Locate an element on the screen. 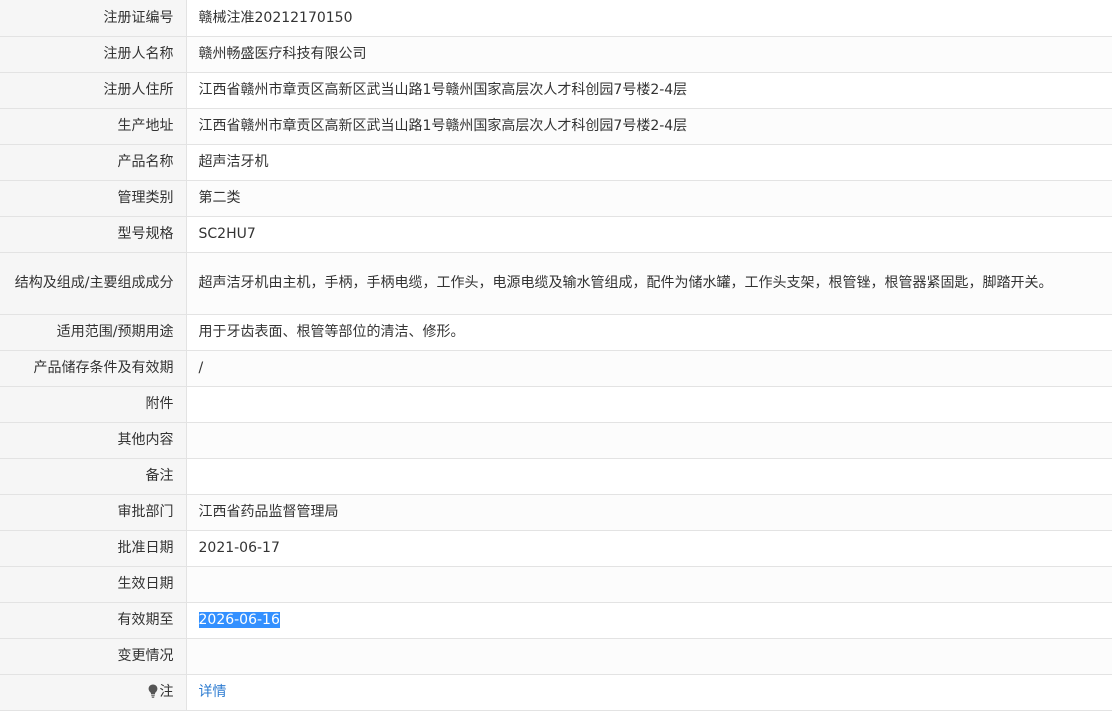 Image resolution: width=1112 pixels, height=712 pixels. row-intended-use: 适用范围/预期用途 用于牙齿表面、根管等部位的清洁、修形。 is located at coordinates (556, 332).